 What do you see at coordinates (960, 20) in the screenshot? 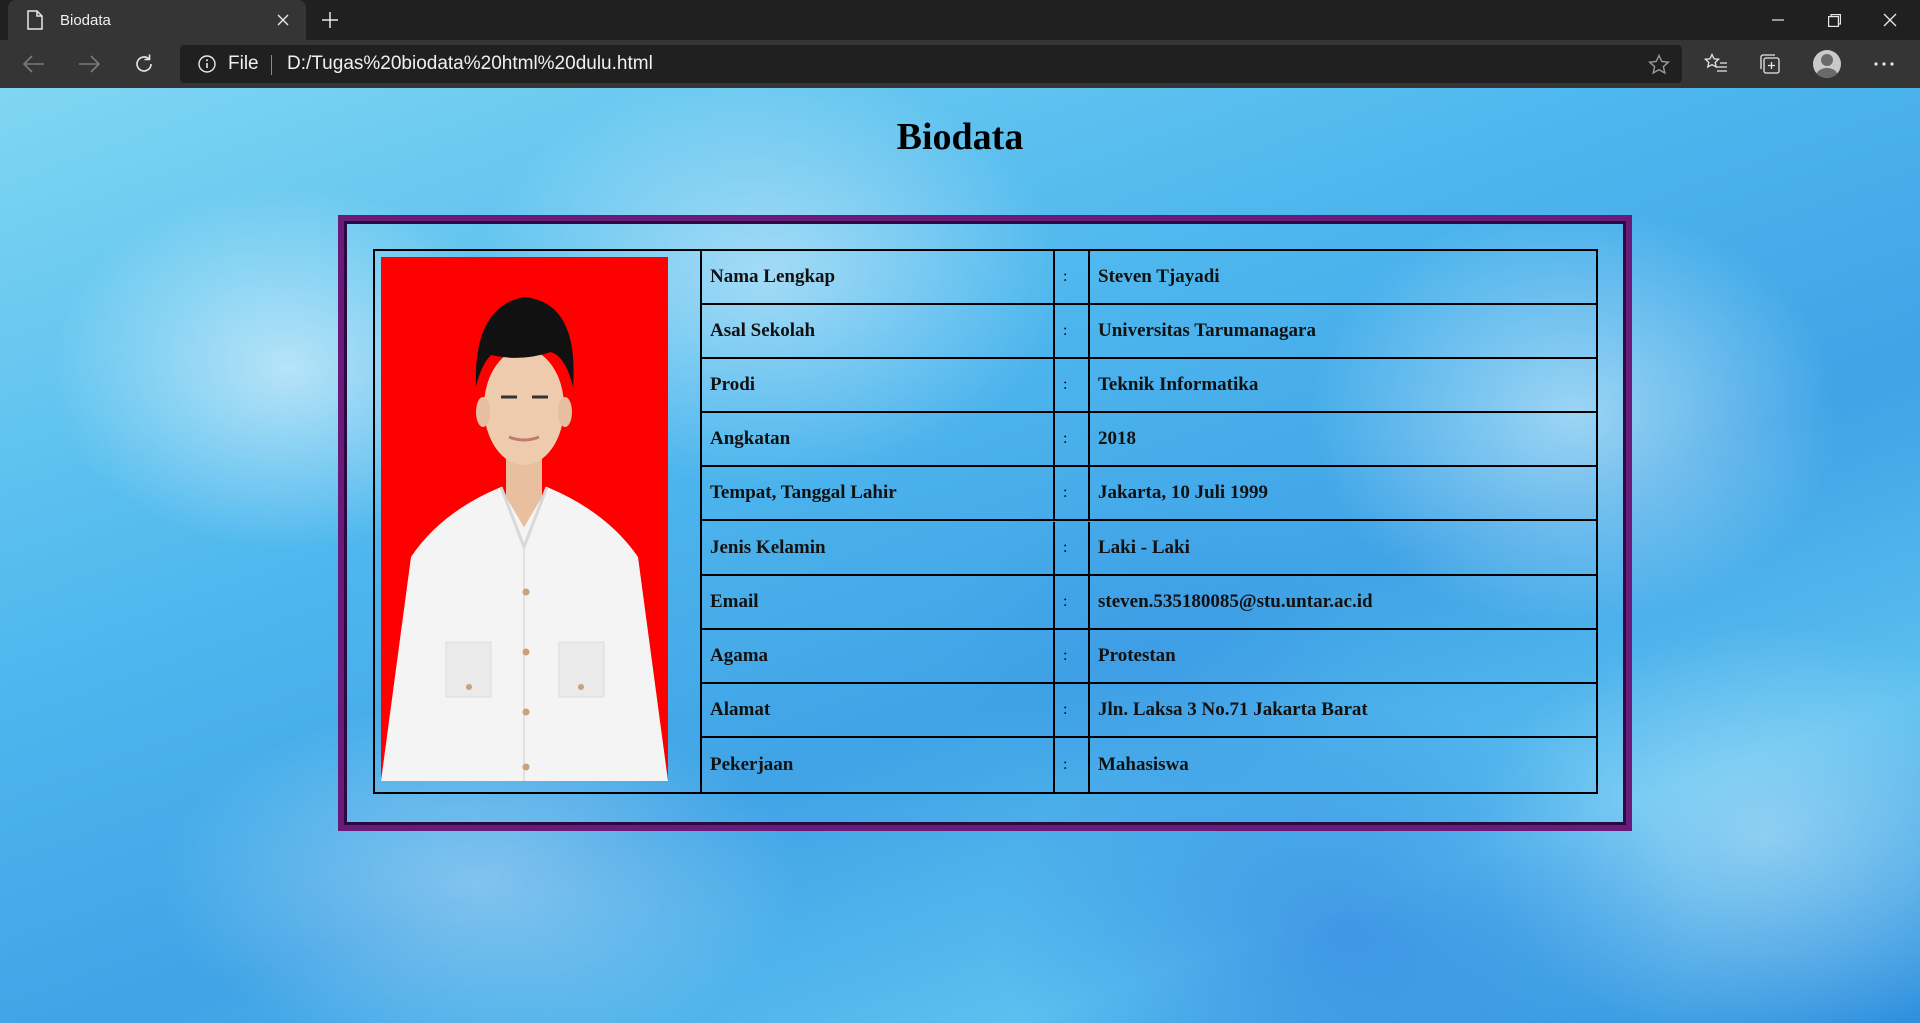
I see `tab-strip: Biodata` at bounding box center [960, 20].